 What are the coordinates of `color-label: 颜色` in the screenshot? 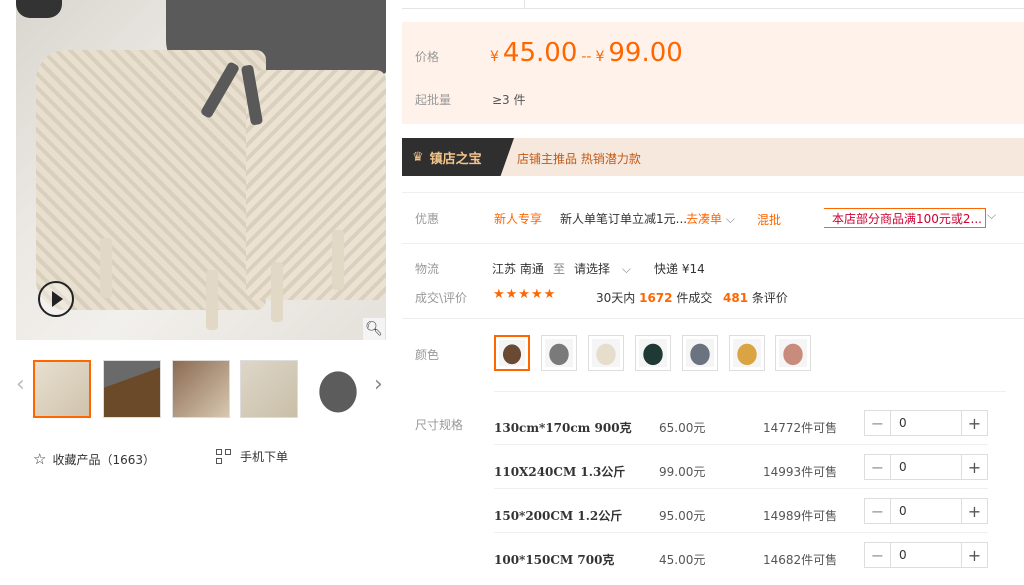 It's located at (427, 355).